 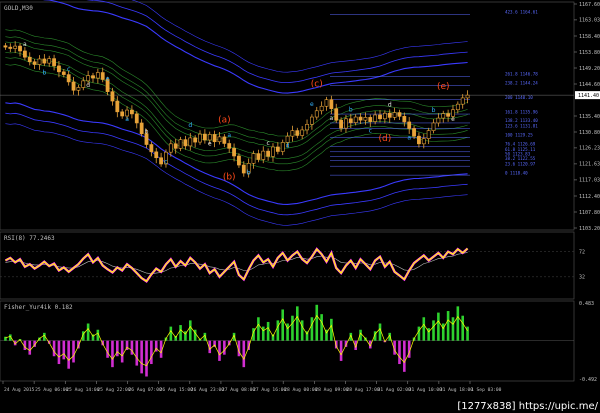 What do you see at coordinates (527, 406) in the screenshot?
I see `watermark-text: [1277x838] https://upic.me/` at bounding box center [527, 406].